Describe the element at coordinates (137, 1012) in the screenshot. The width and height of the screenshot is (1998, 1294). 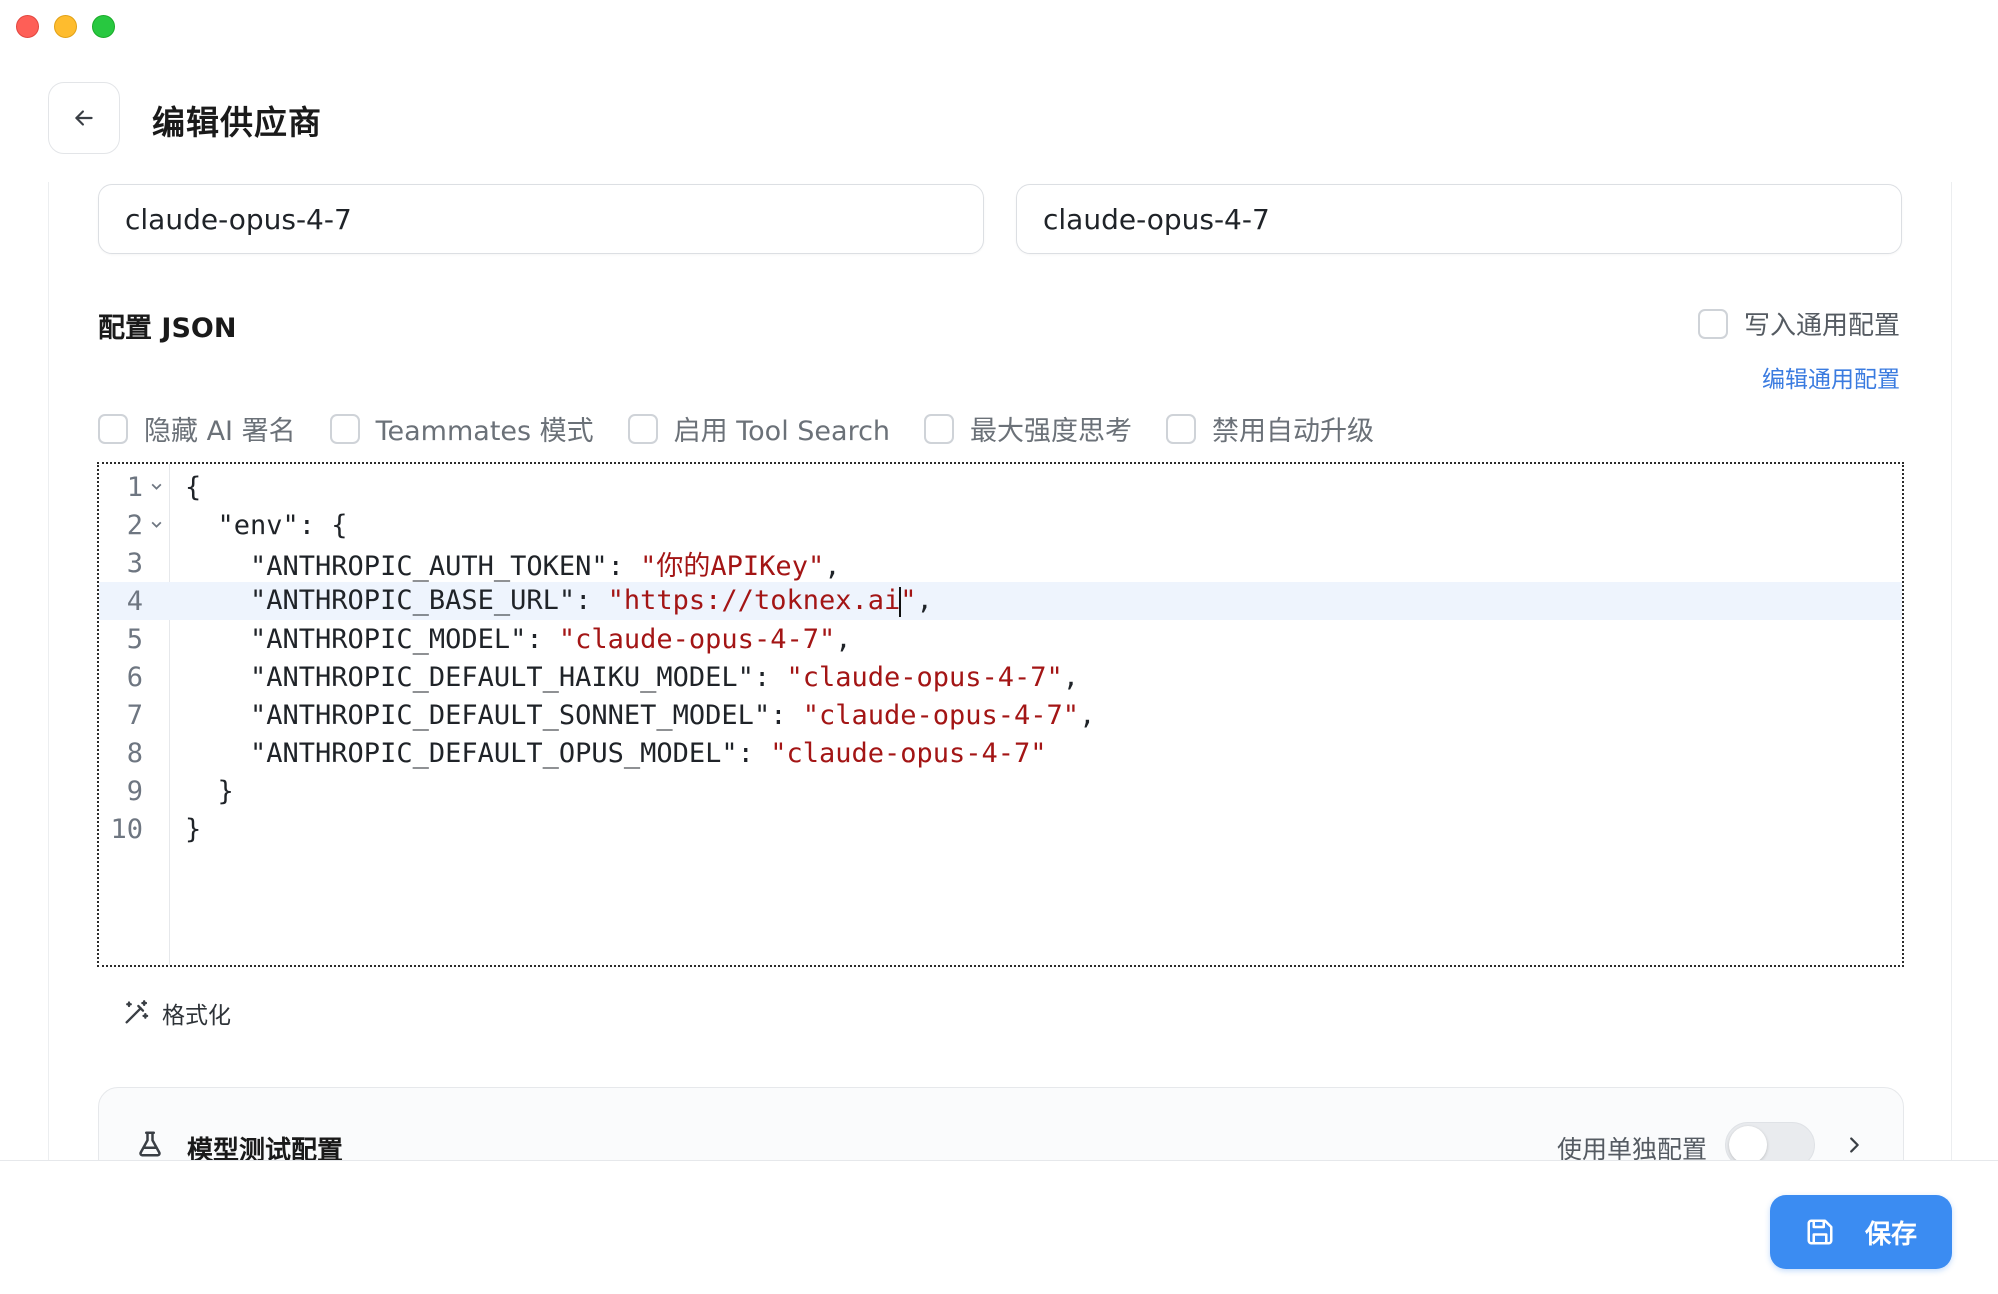
I see `magic-wand-icon` at that location.